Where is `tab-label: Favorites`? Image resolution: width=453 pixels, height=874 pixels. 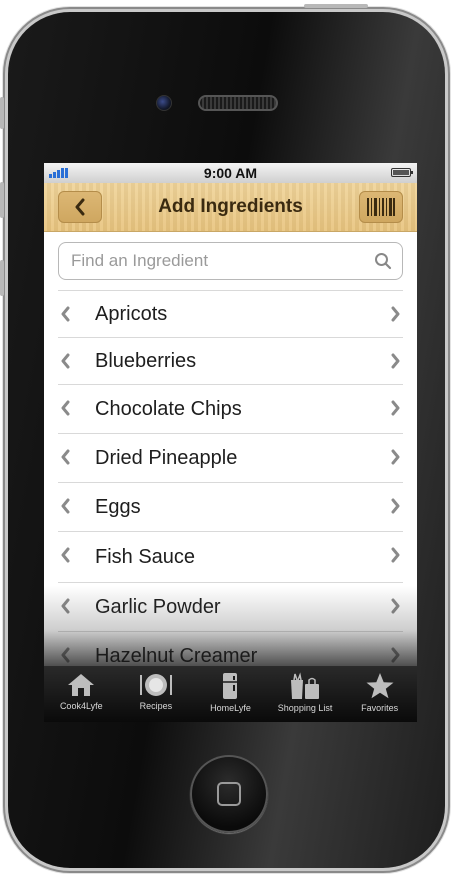
tab-label: Favorites is located at coordinates (380, 708).